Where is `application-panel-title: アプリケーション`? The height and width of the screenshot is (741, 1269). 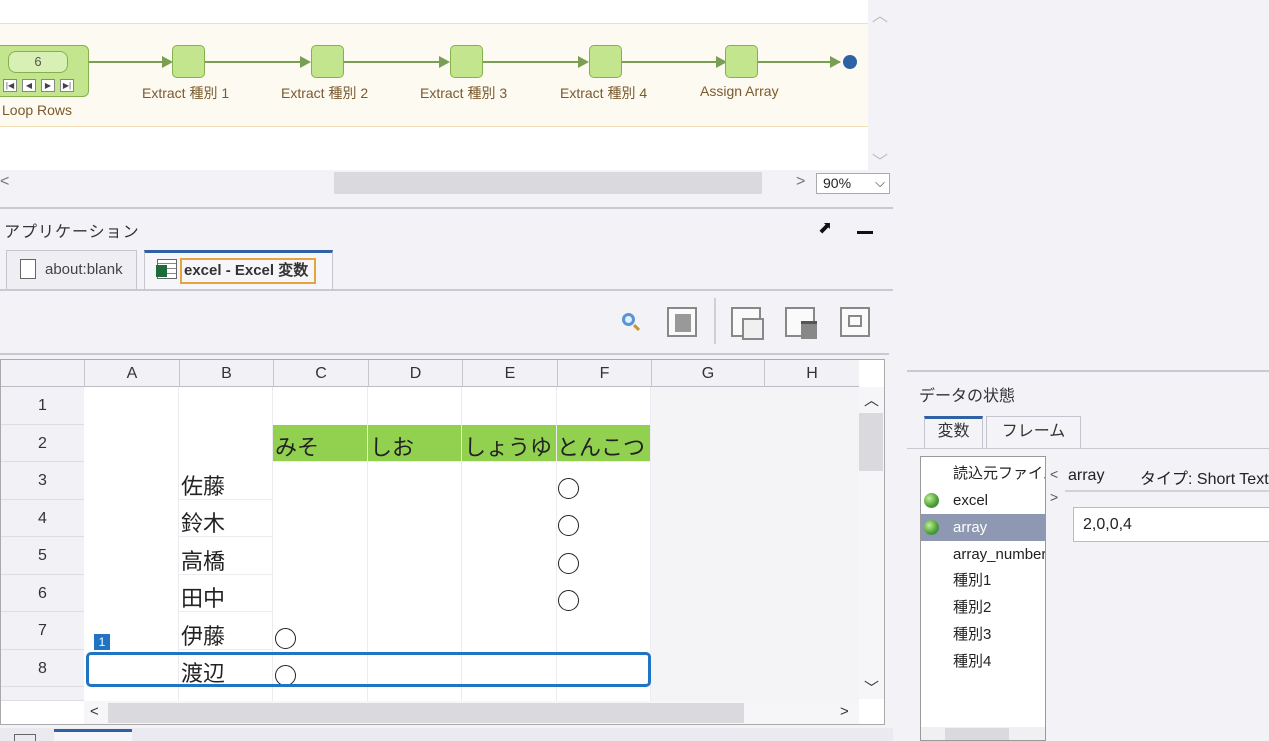
application-panel-title: アプリケーション is located at coordinates (72, 232).